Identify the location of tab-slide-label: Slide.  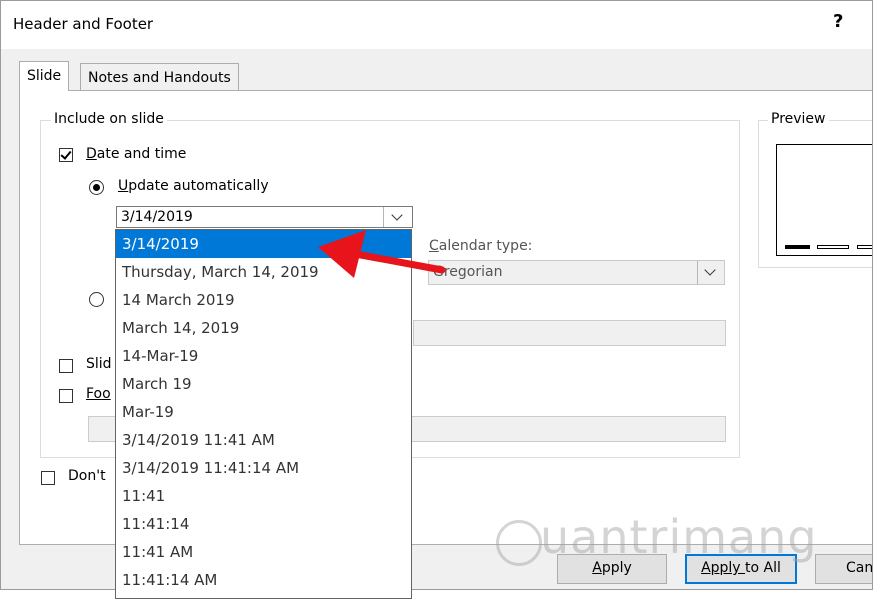
(44, 76).